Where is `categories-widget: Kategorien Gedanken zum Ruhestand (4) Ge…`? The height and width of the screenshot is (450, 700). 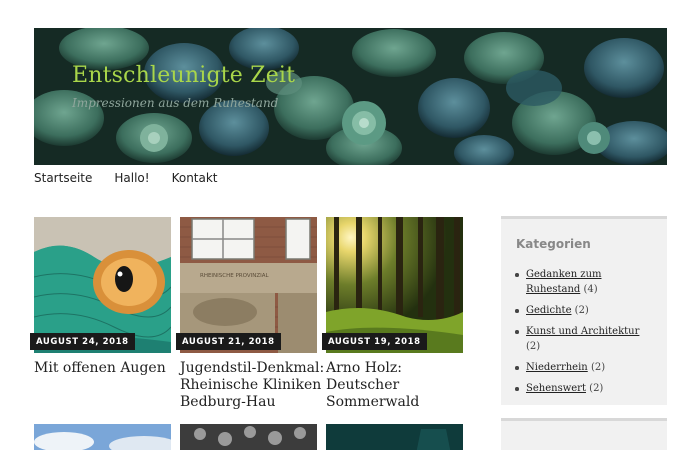 categories-widget: Kategorien Gedanken zum Ruhestand (4) Ge… is located at coordinates (584, 310).